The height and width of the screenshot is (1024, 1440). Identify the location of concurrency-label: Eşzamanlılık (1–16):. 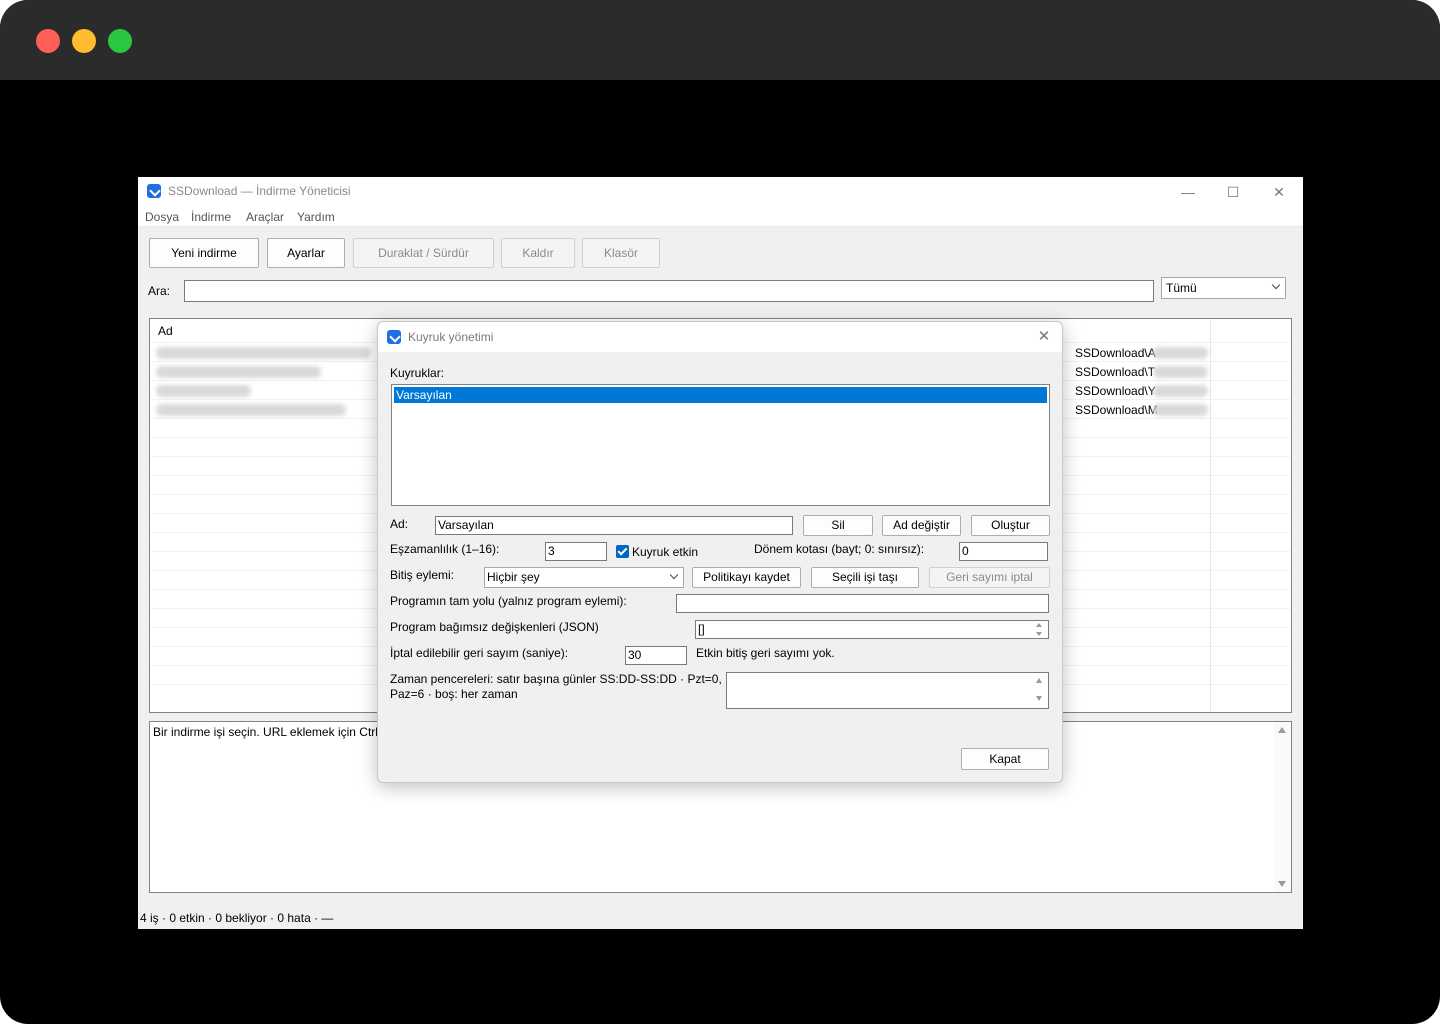
(445, 549).